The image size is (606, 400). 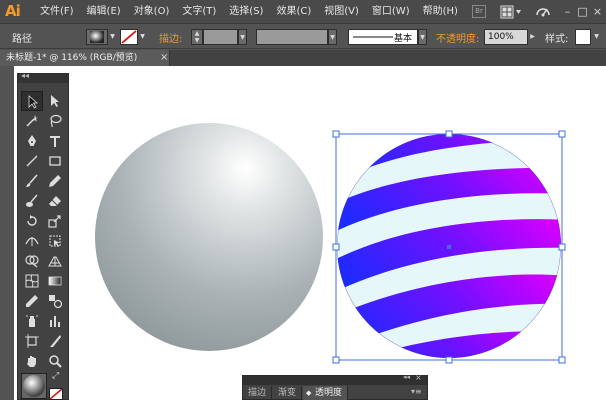 I want to click on stroke-color-swatch, so click(x=56, y=394).